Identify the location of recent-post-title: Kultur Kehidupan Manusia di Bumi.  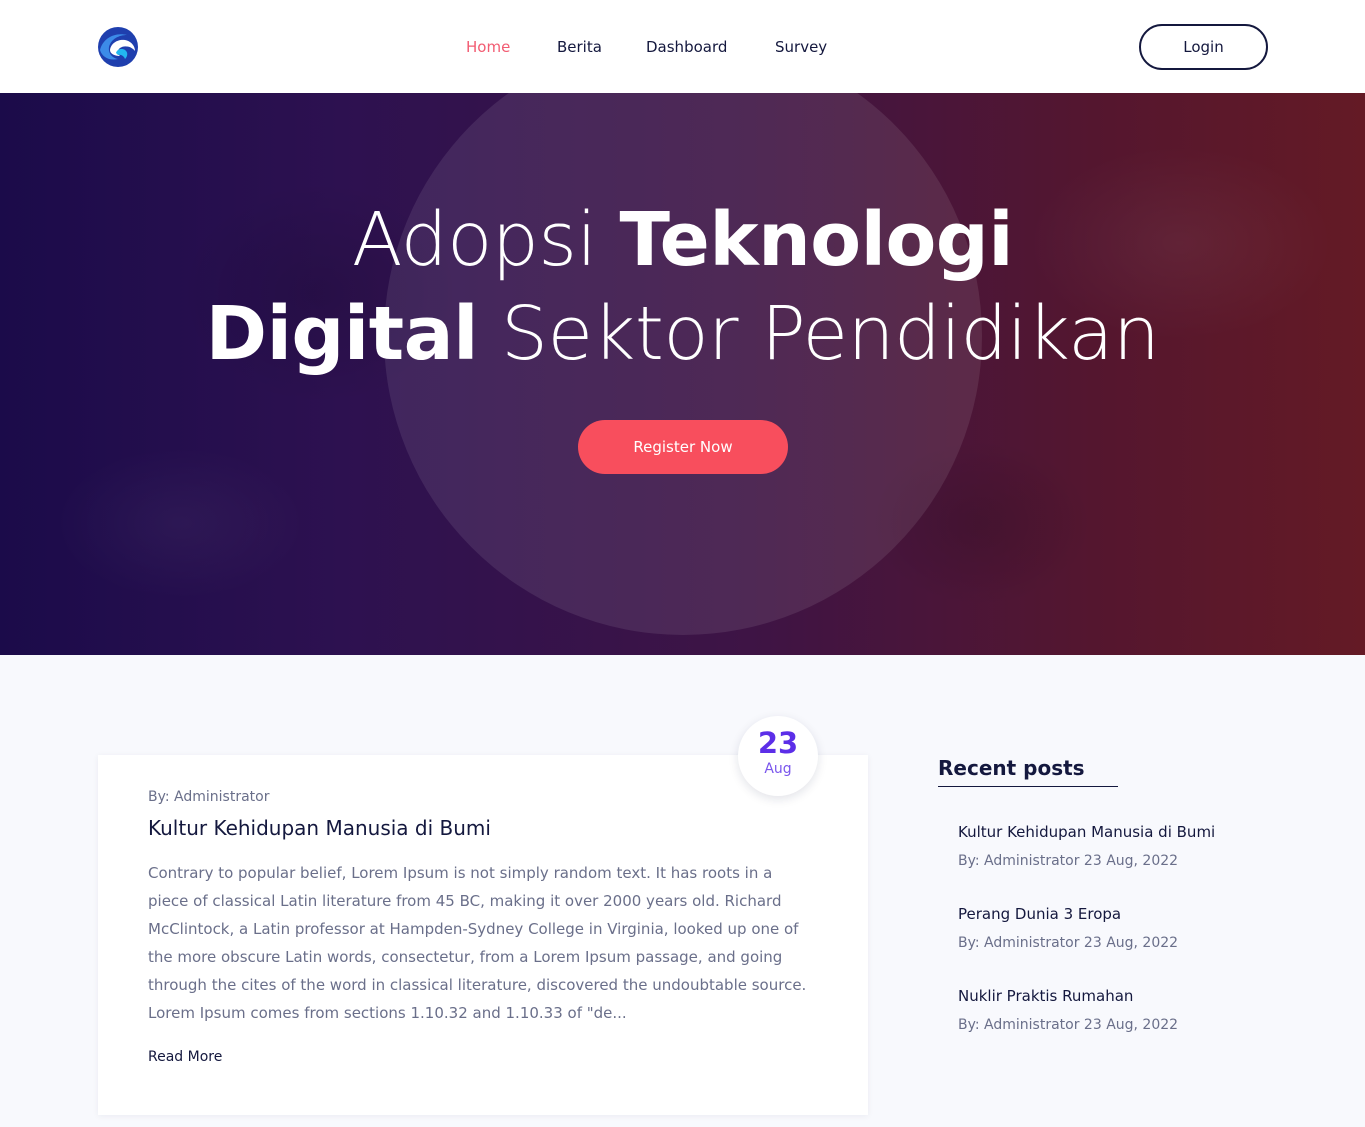
(1148, 832).